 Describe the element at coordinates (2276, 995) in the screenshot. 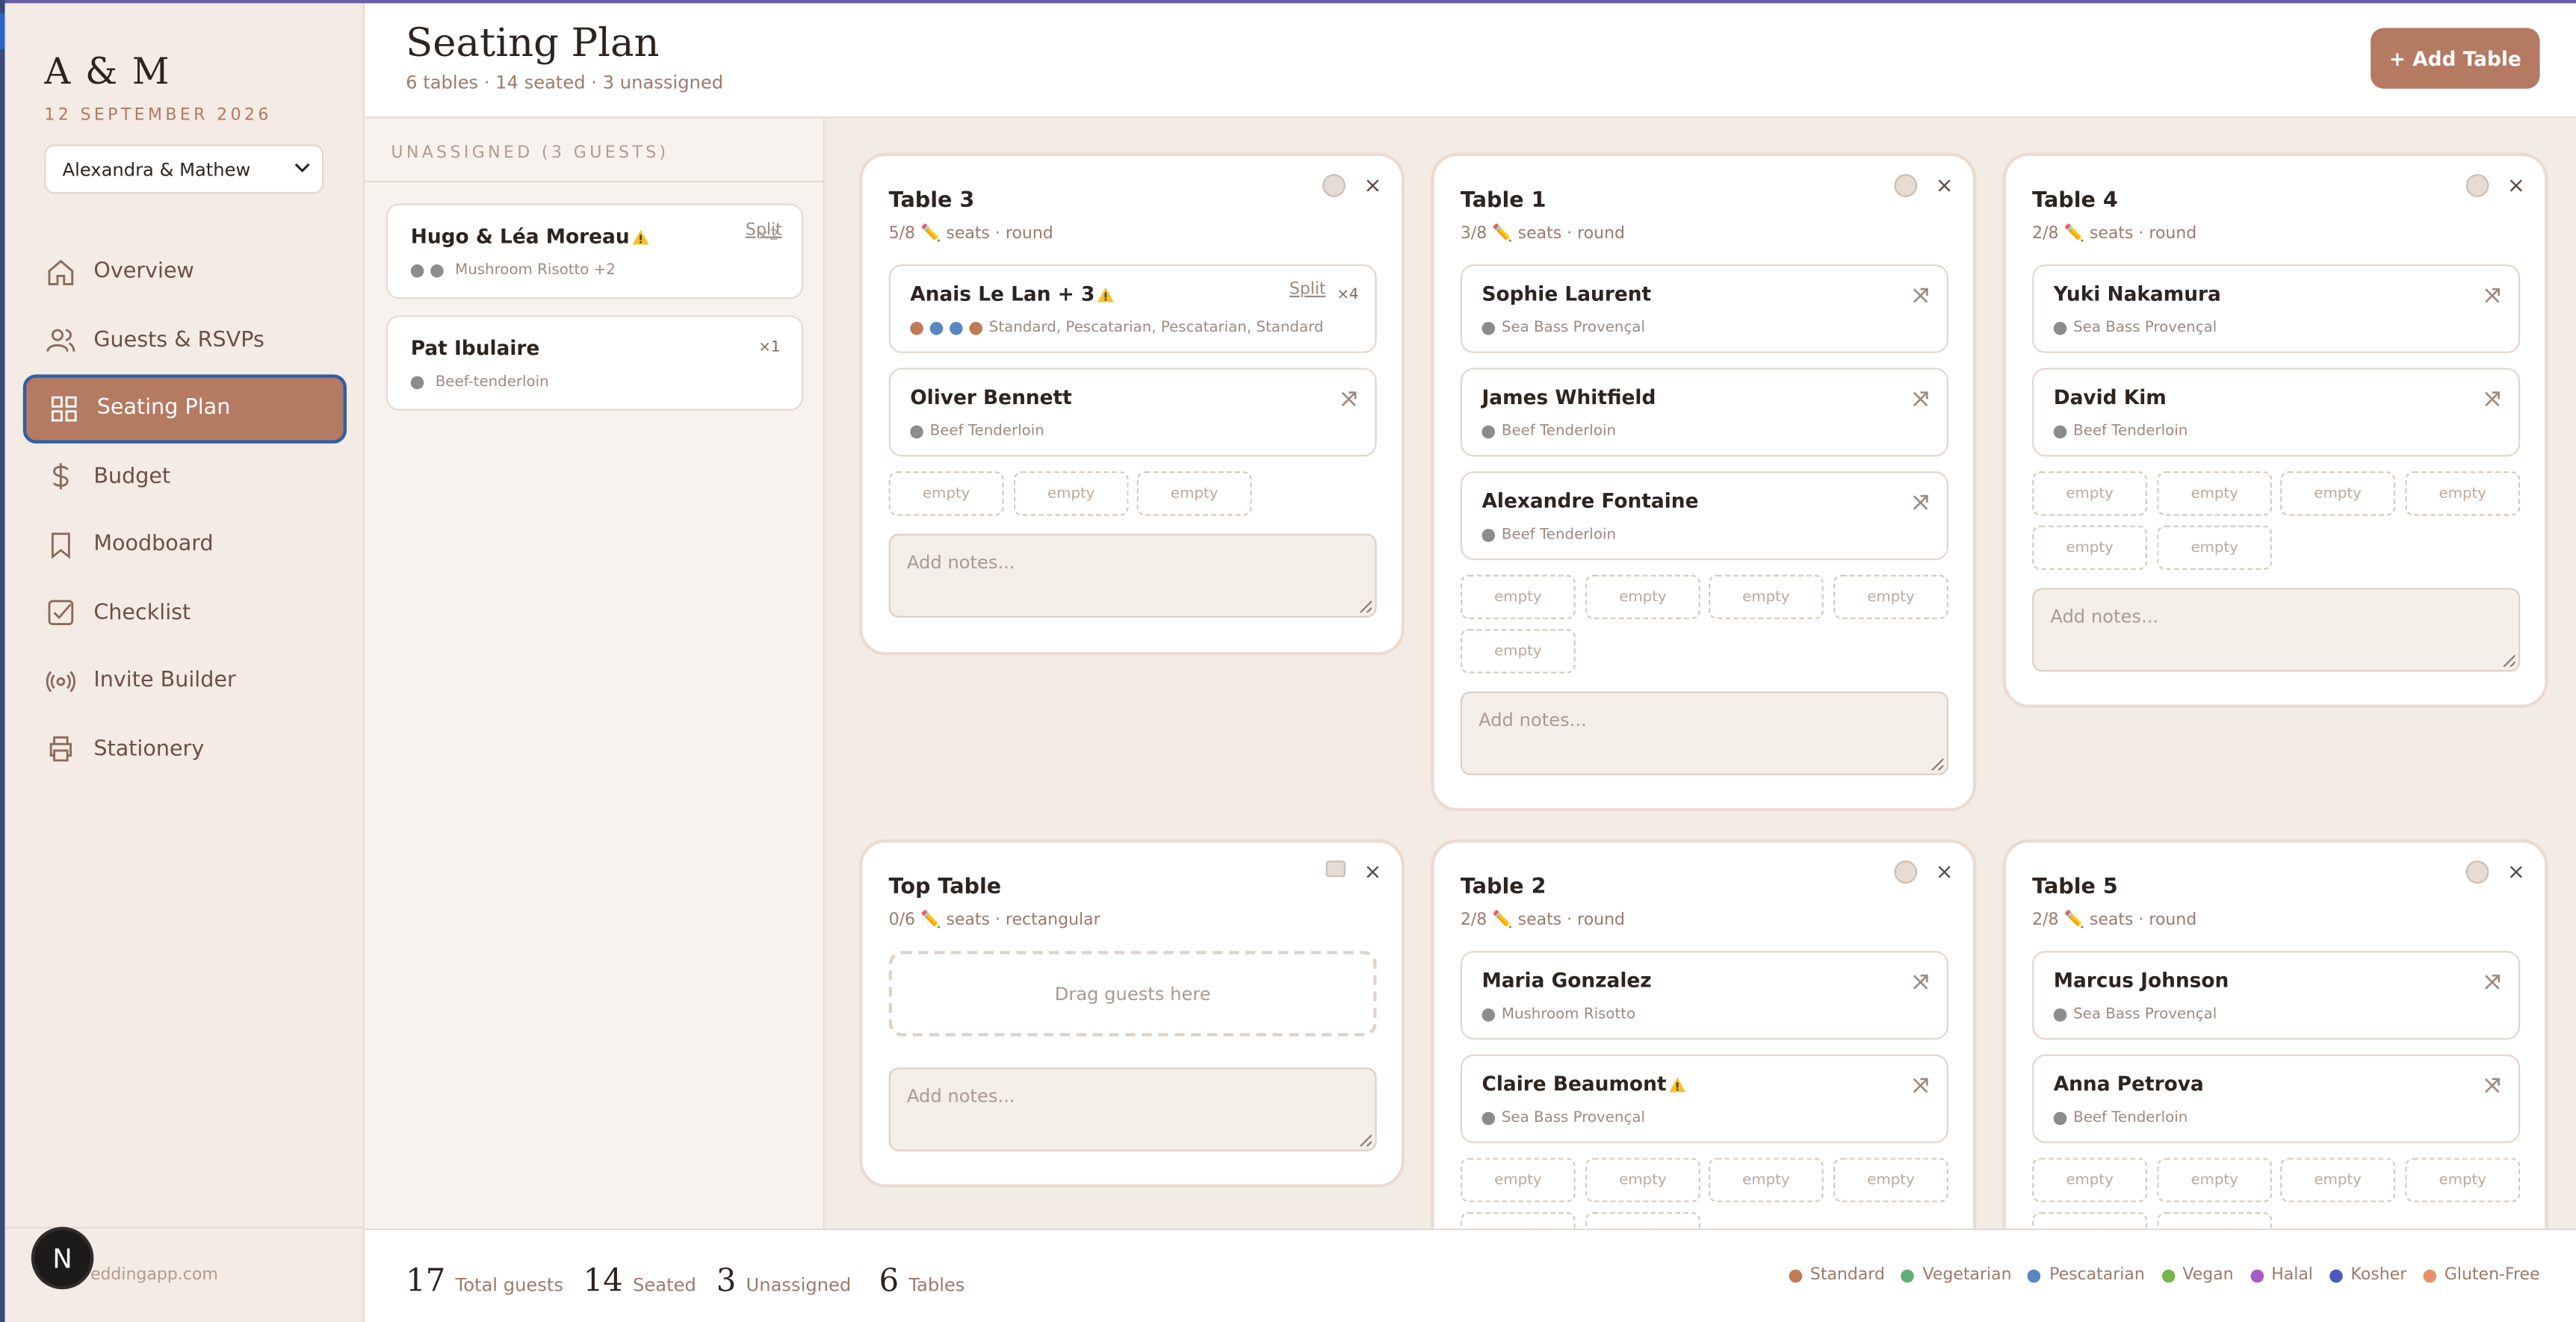

I see `seated-guest: Marcus Johnson Sea Bass Provençal` at that location.